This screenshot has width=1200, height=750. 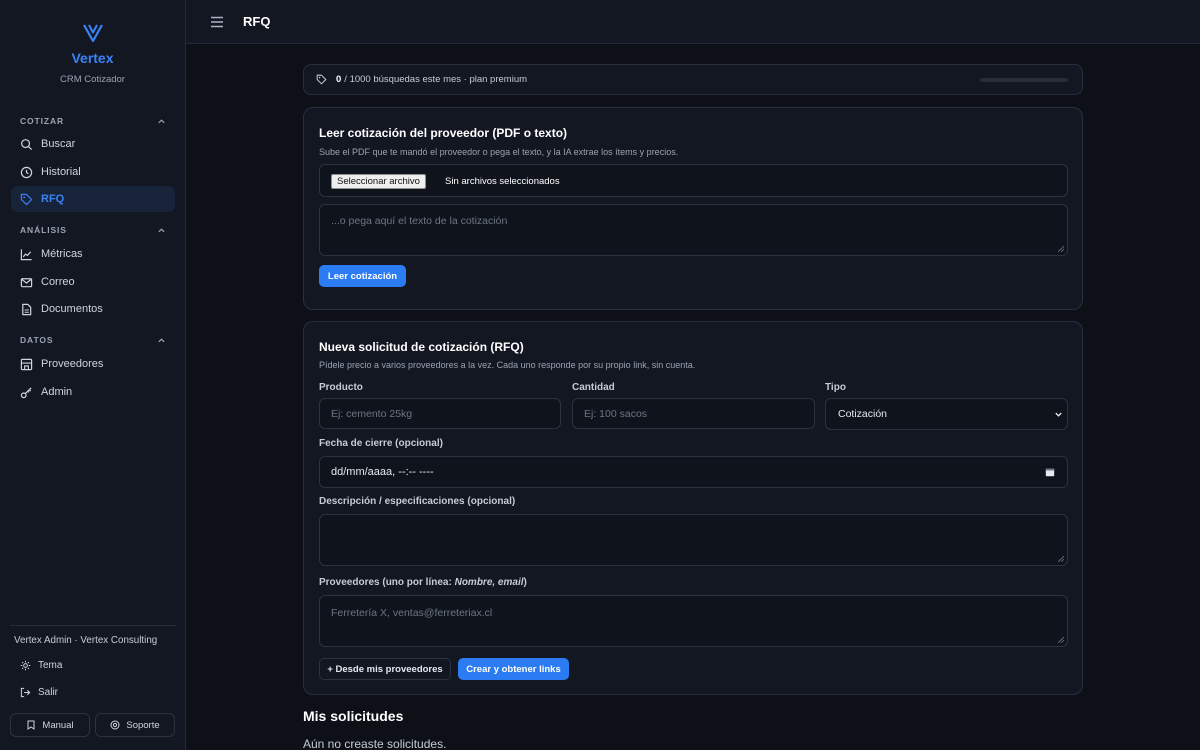 I want to click on manual-button: Manual, so click(x=50, y=725).